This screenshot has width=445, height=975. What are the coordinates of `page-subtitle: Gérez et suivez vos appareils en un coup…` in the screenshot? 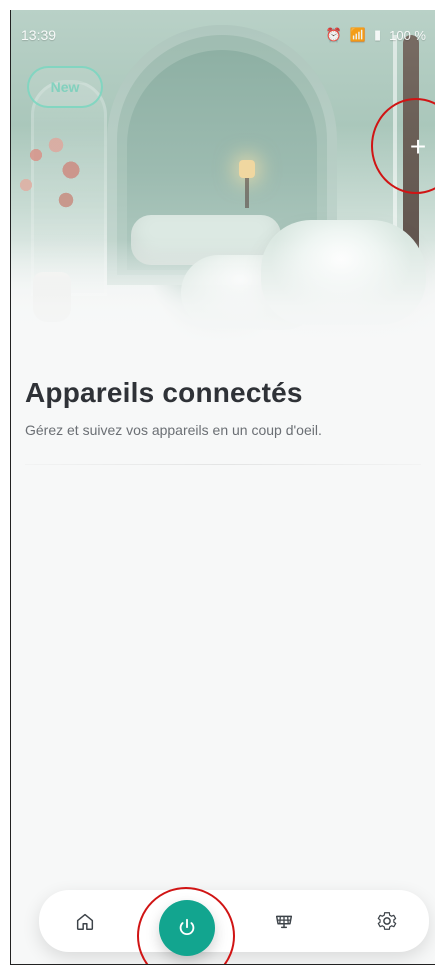 It's located at (173, 430).